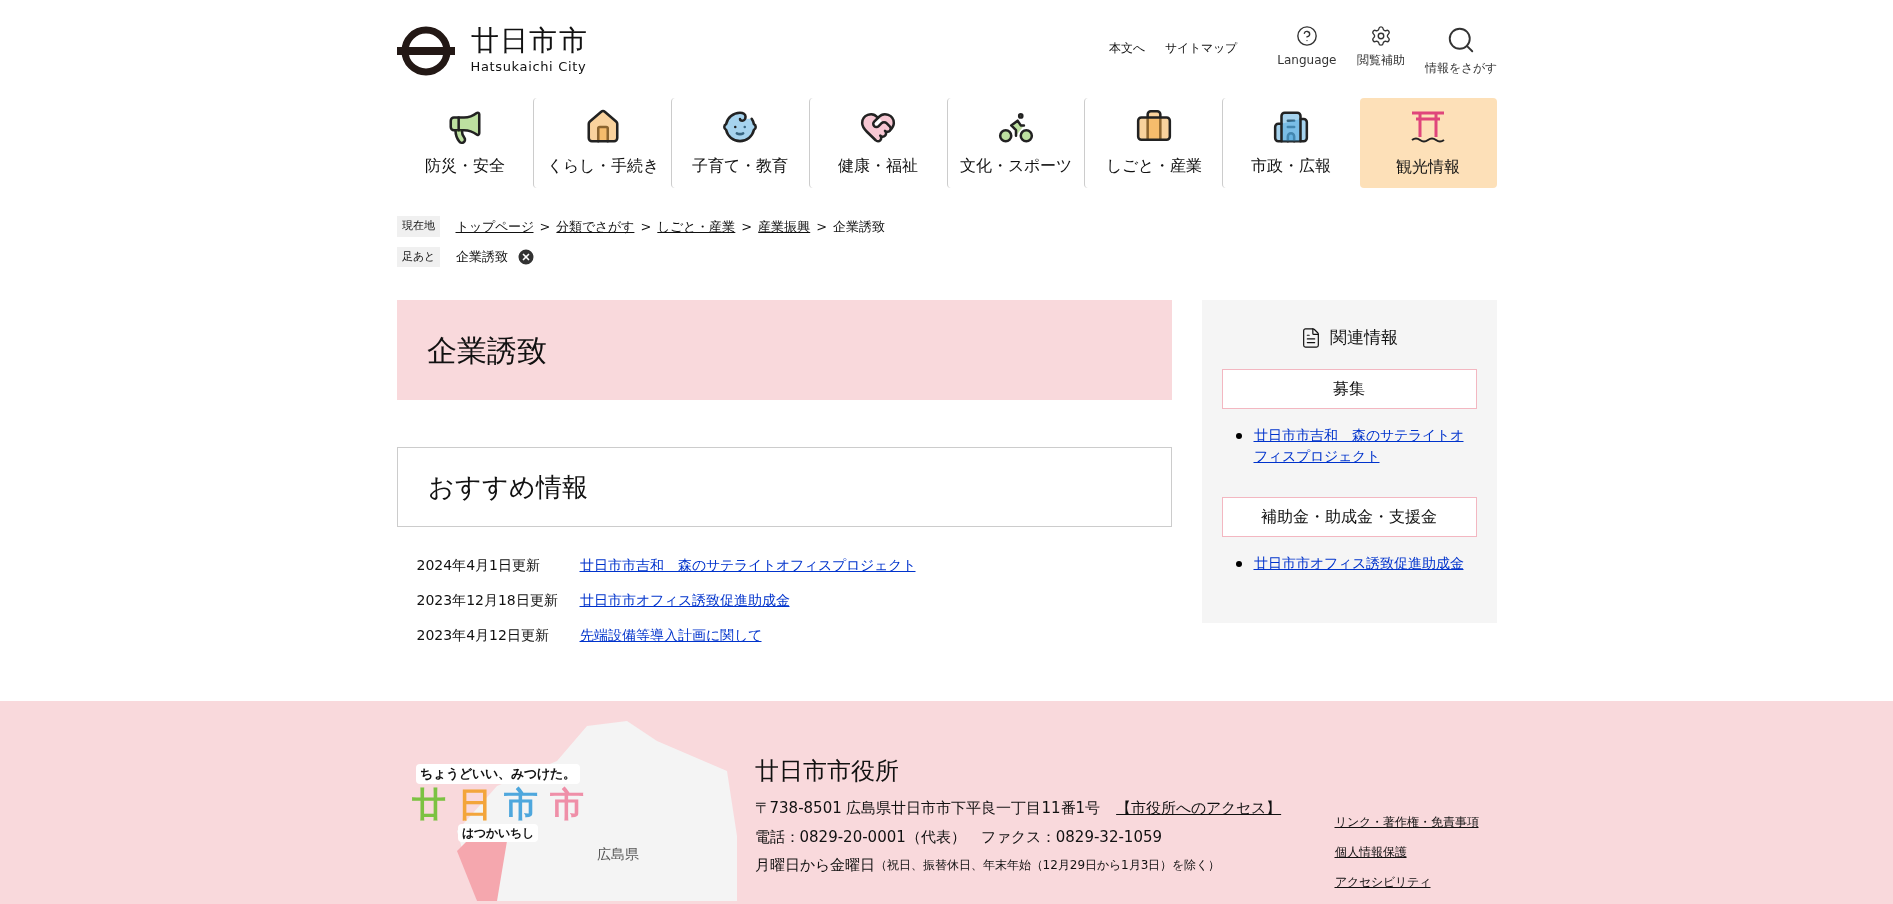 This screenshot has width=1893, height=904. Describe the element at coordinates (1349, 516) in the screenshot. I see `sidebar-section-heading: 補助金・助成金・支援金` at that location.